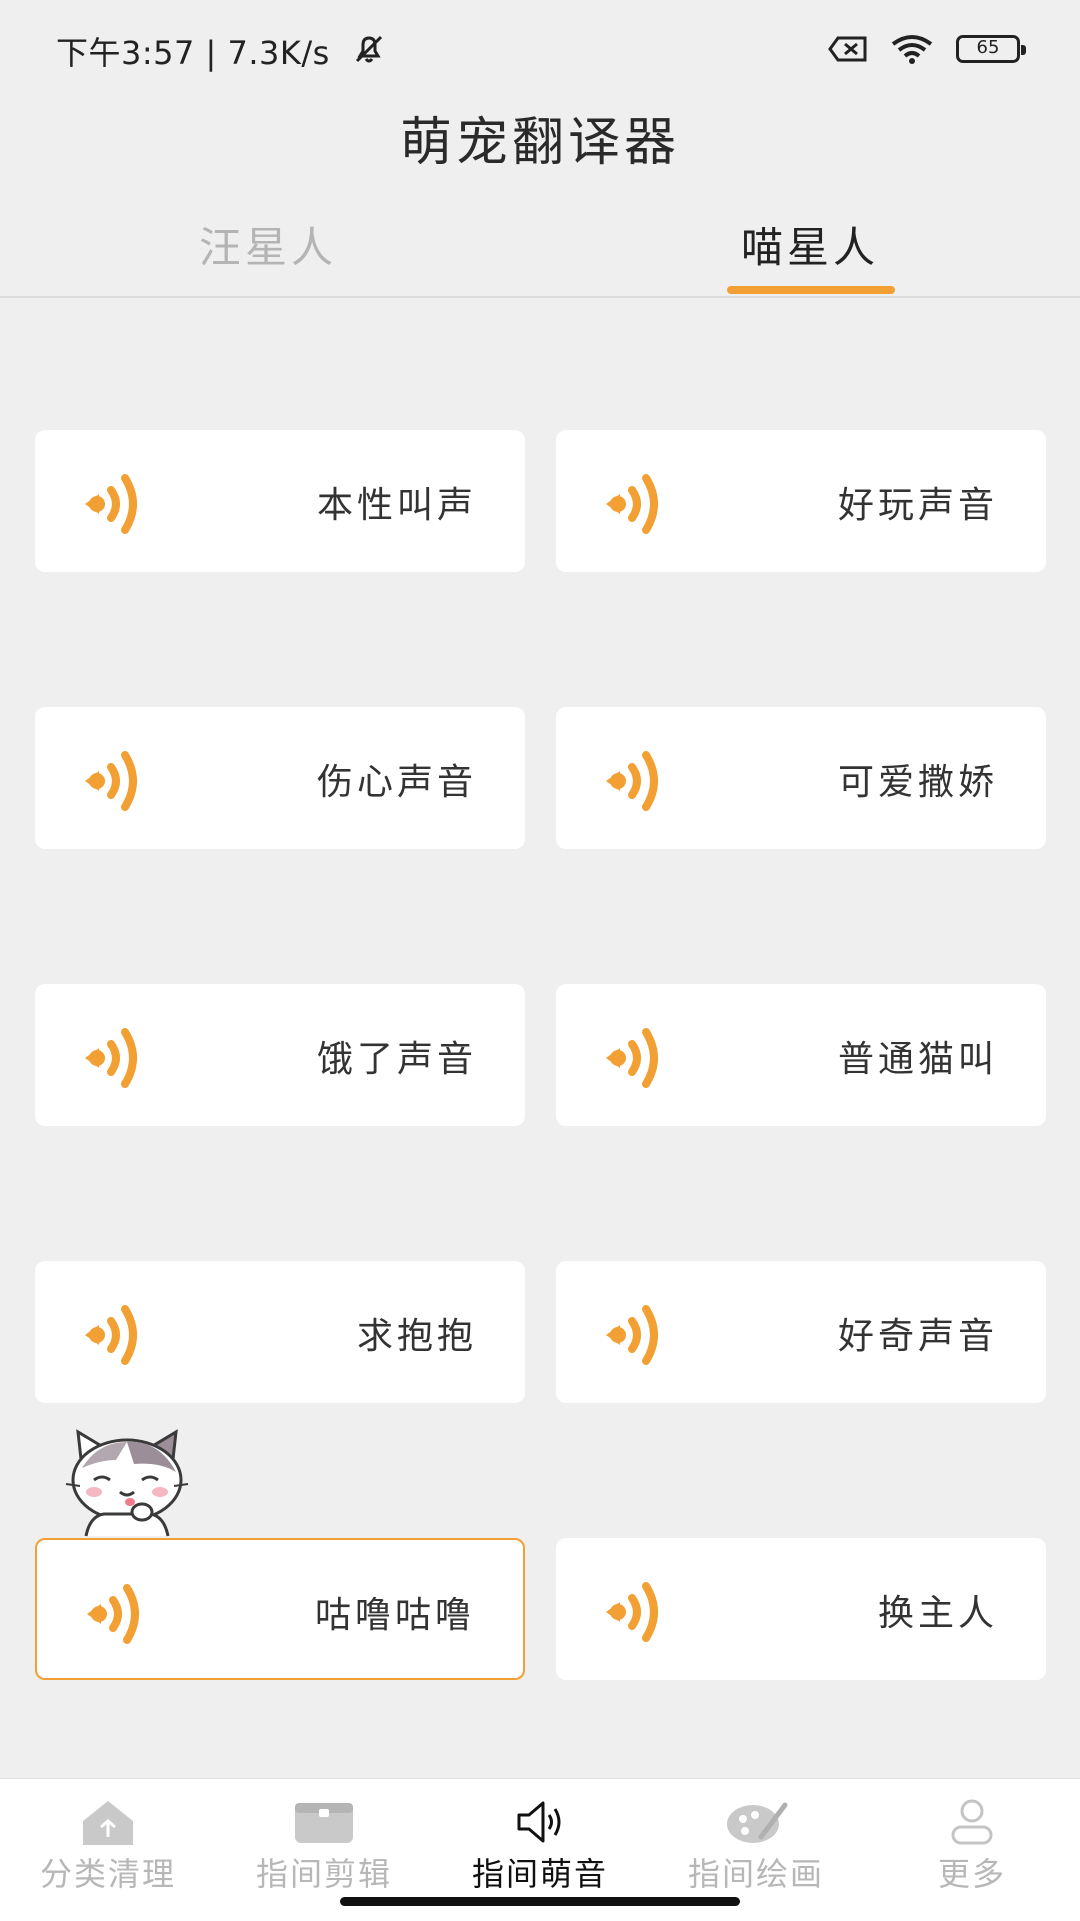 Image resolution: width=1080 pixels, height=1921 pixels. I want to click on cat-mascot-image, so click(127, 1483).